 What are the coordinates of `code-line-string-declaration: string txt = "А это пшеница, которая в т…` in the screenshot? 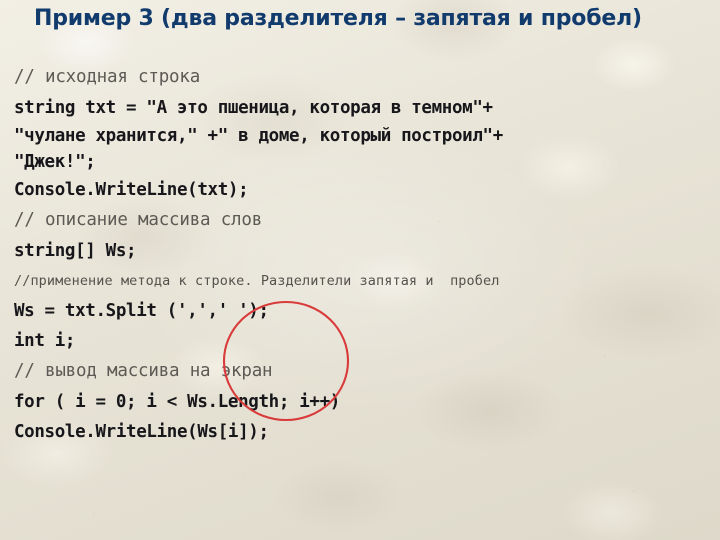 It's located at (253, 108).